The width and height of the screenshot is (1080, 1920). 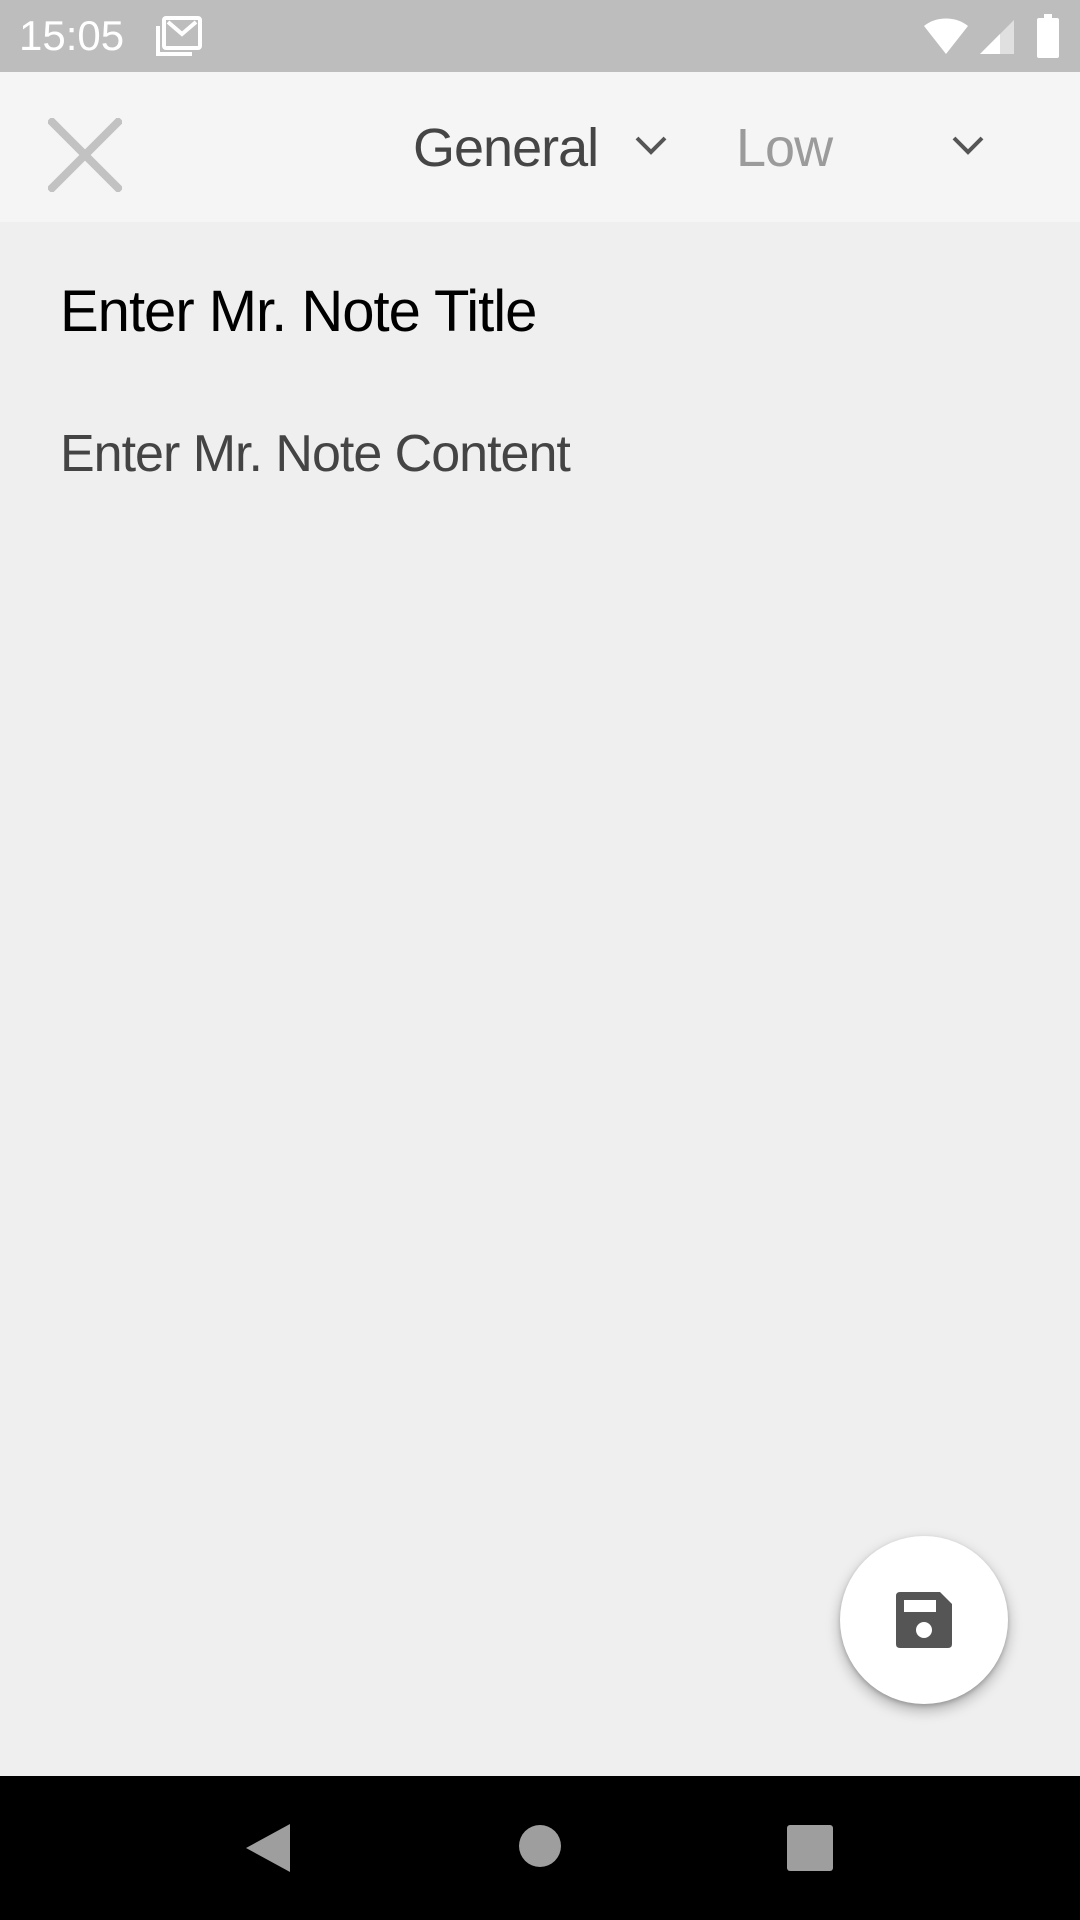 I want to click on wifi-icon, so click(x=946, y=36).